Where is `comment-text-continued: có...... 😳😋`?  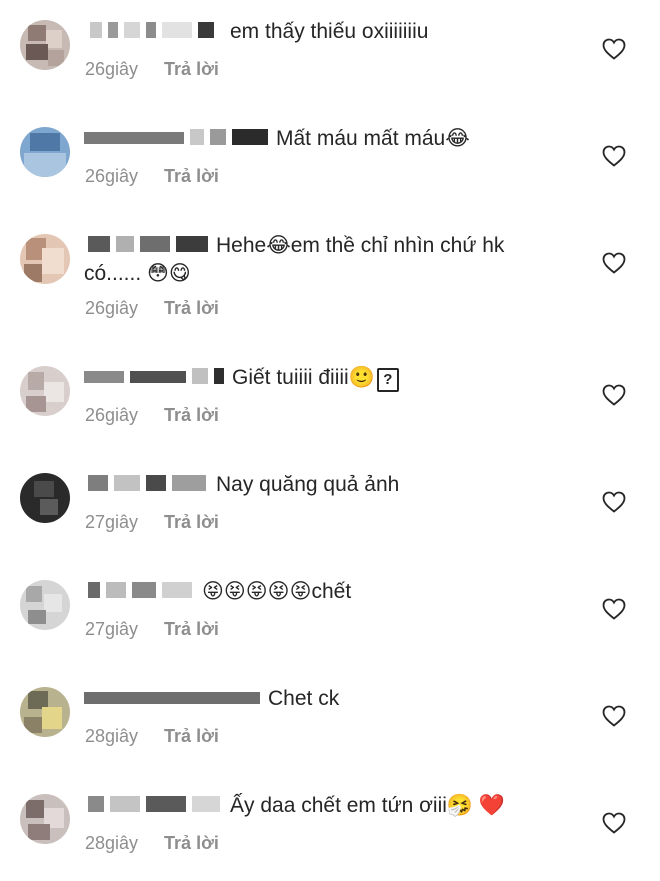 comment-text-continued: có...... 😳😋 is located at coordinates (137, 273).